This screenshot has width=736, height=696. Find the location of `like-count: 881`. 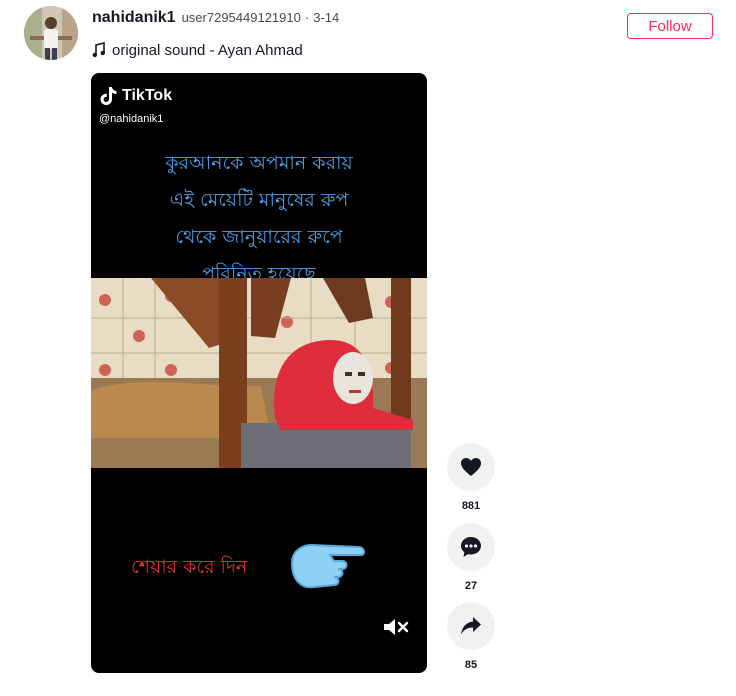

like-count: 881 is located at coordinates (471, 506).